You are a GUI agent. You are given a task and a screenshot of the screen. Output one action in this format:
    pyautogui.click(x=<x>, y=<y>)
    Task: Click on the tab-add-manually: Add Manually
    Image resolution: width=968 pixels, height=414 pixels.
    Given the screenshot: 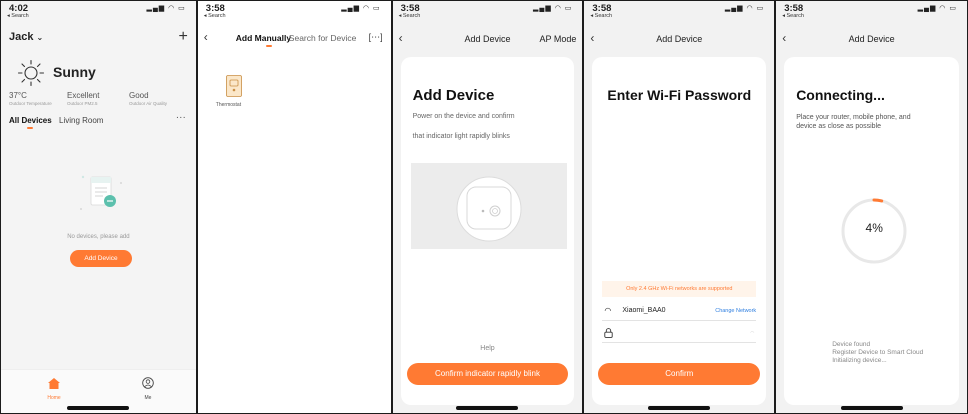 What is the action you would take?
    pyautogui.click(x=263, y=38)
    